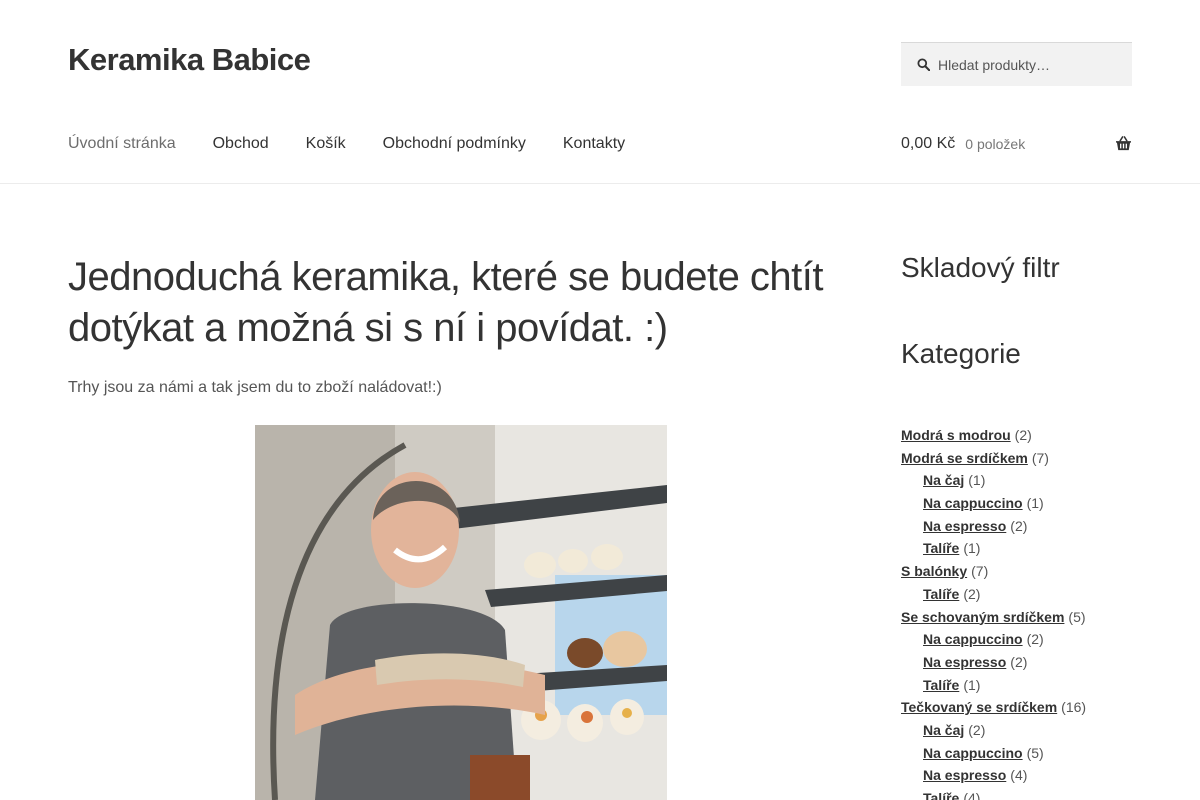  I want to click on category-item: Modrá se srdíčkem (7), so click(993, 458).